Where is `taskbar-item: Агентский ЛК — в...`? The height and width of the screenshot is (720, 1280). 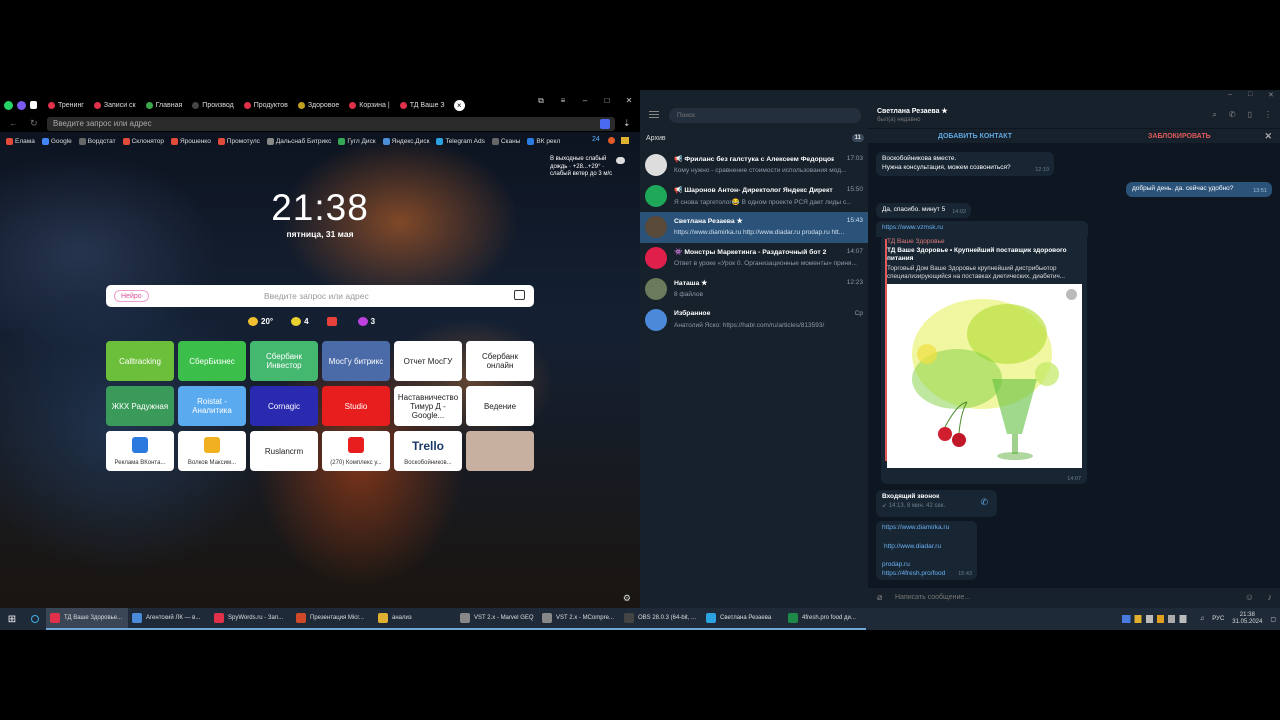 taskbar-item: Агентский ЛК — в... is located at coordinates (169, 619).